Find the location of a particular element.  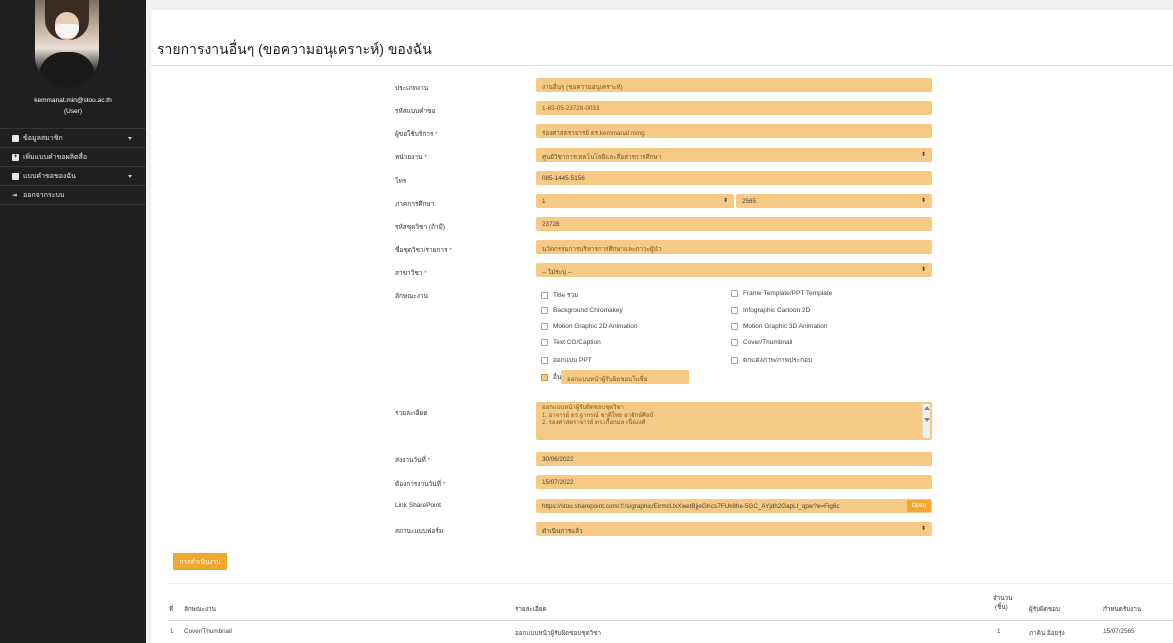

profile-icon is located at coordinates (15, 138).